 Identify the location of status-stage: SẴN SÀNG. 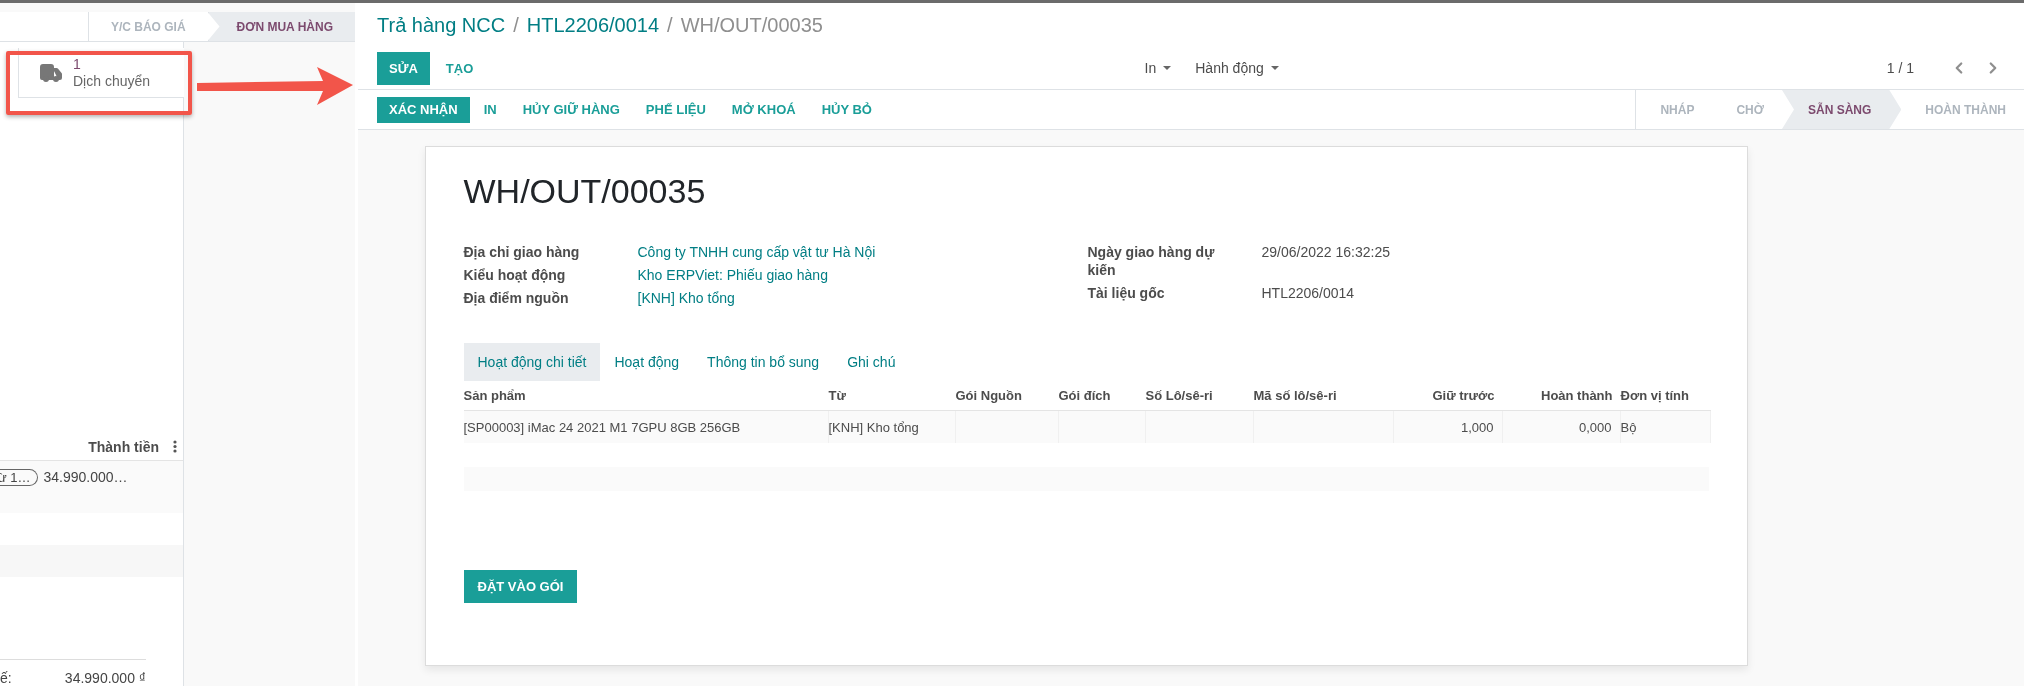
(1842, 109).